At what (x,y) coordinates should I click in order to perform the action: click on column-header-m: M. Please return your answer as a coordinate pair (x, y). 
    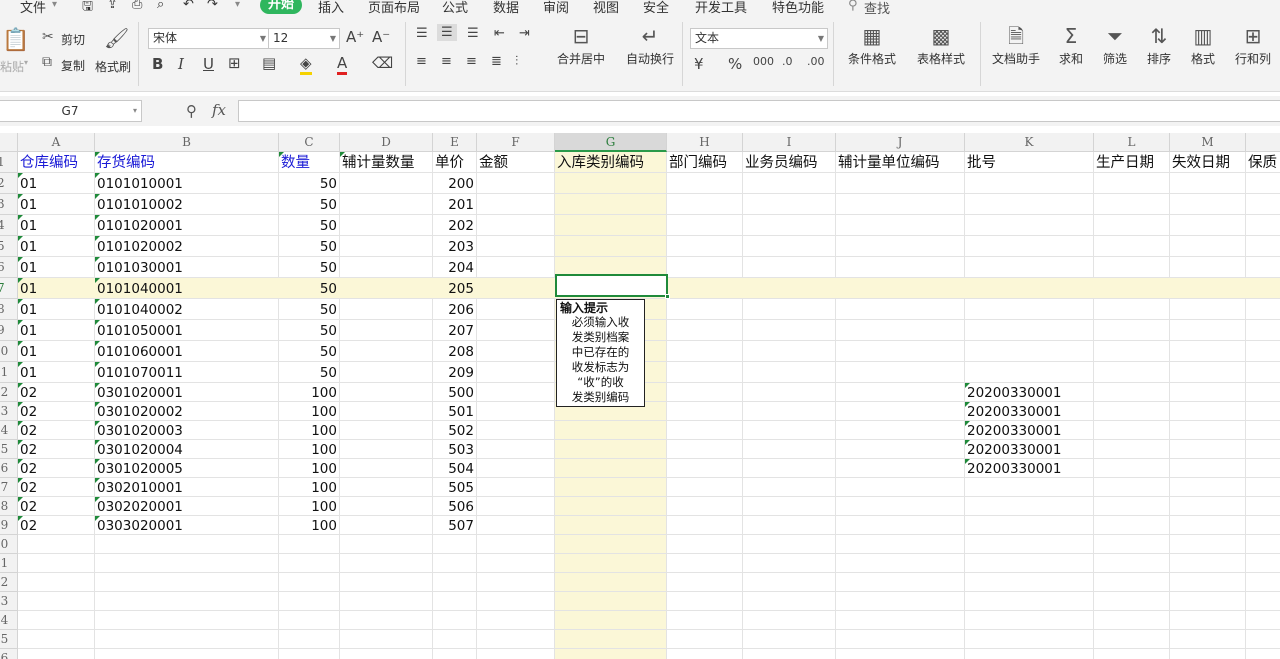
    Looking at the image, I should click on (1208, 142).